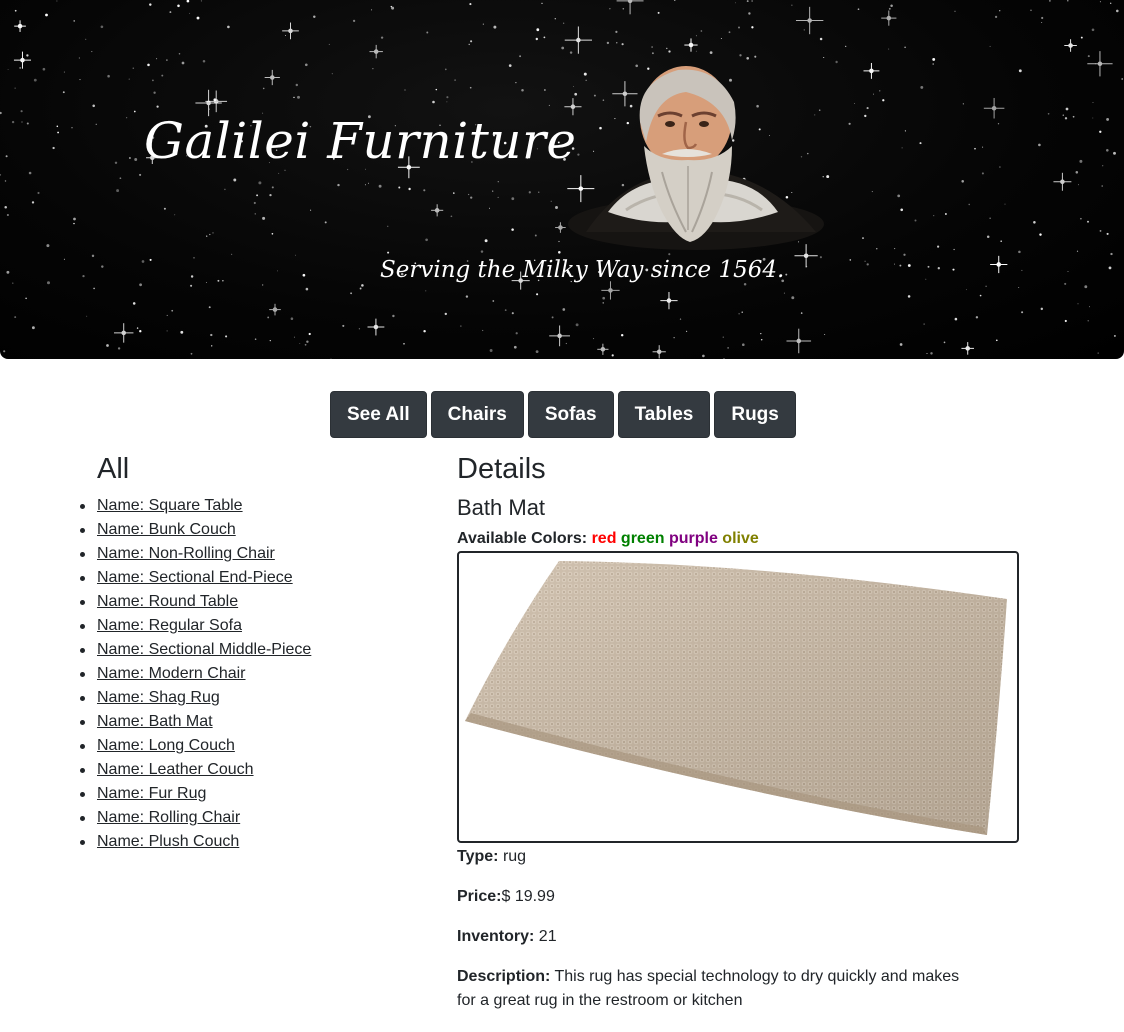 This screenshot has height=1032, width=1124. Describe the element at coordinates (248, 842) in the screenshot. I see `list-item: Name: Plush Couch` at that location.